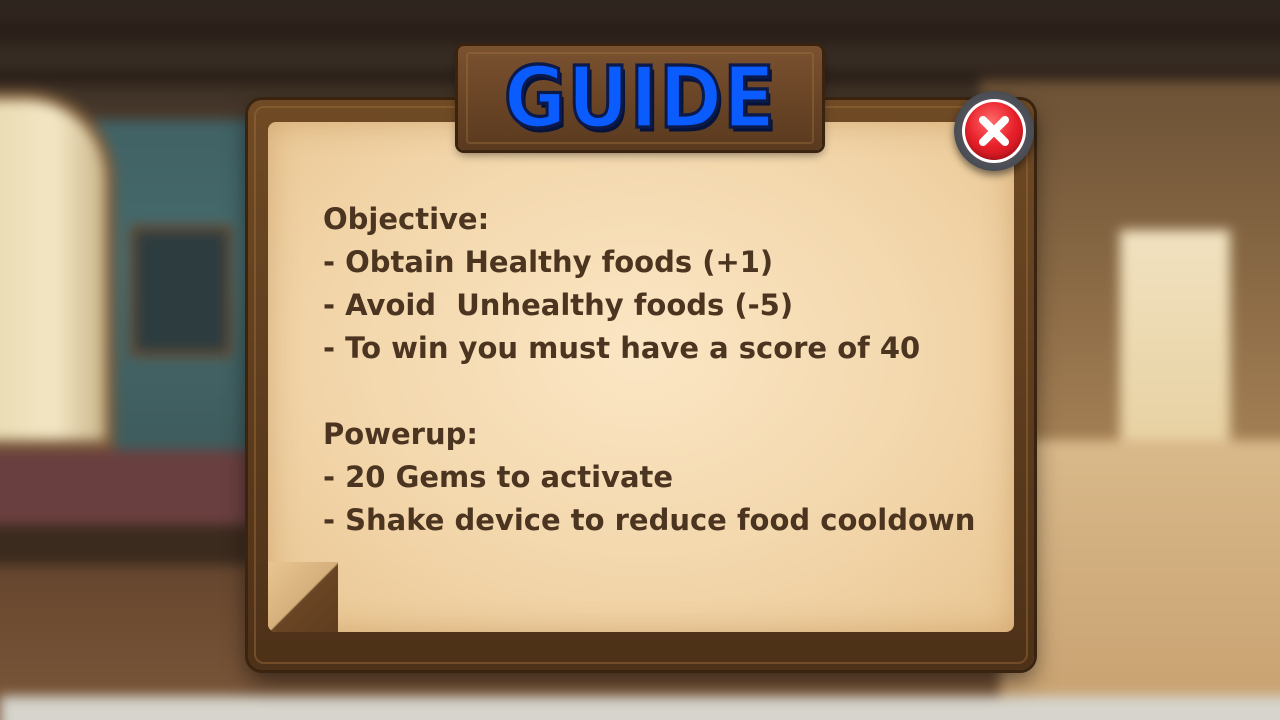  I want to click on objective-heading: Objective:, so click(406, 219).